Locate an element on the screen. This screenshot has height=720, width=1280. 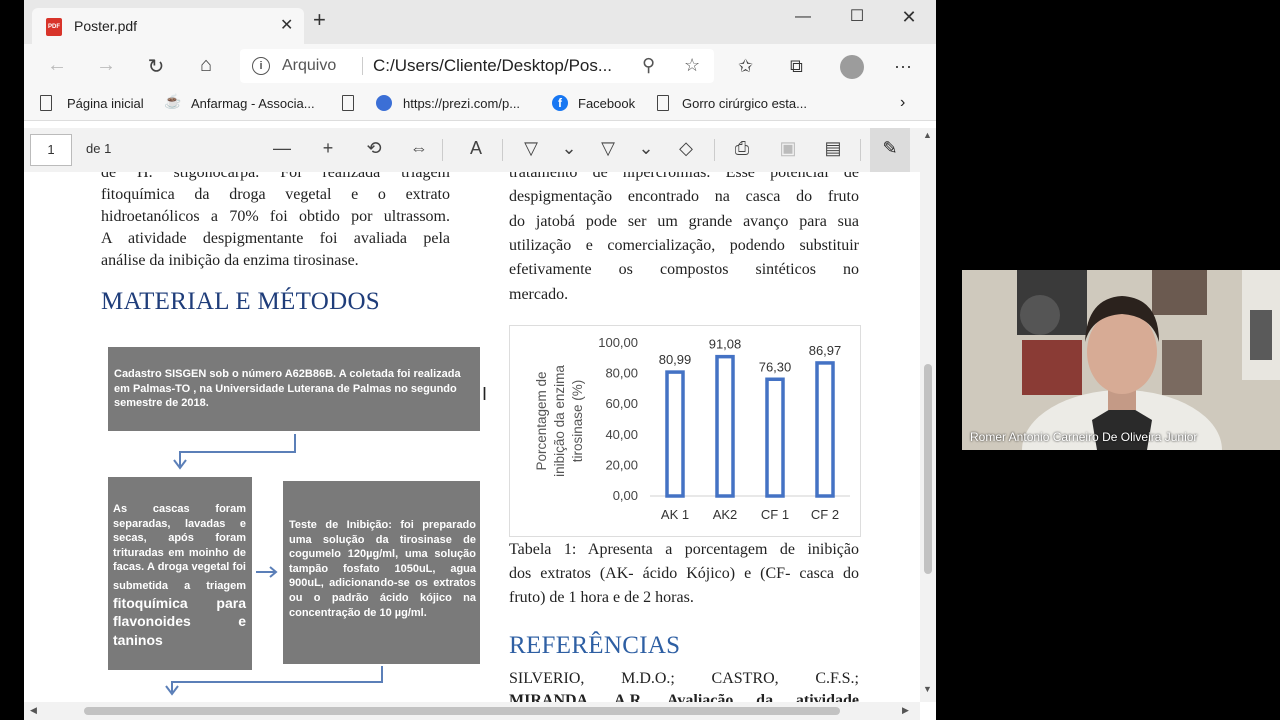
save-as-icon: ▤ is located at coordinates (833, 148).